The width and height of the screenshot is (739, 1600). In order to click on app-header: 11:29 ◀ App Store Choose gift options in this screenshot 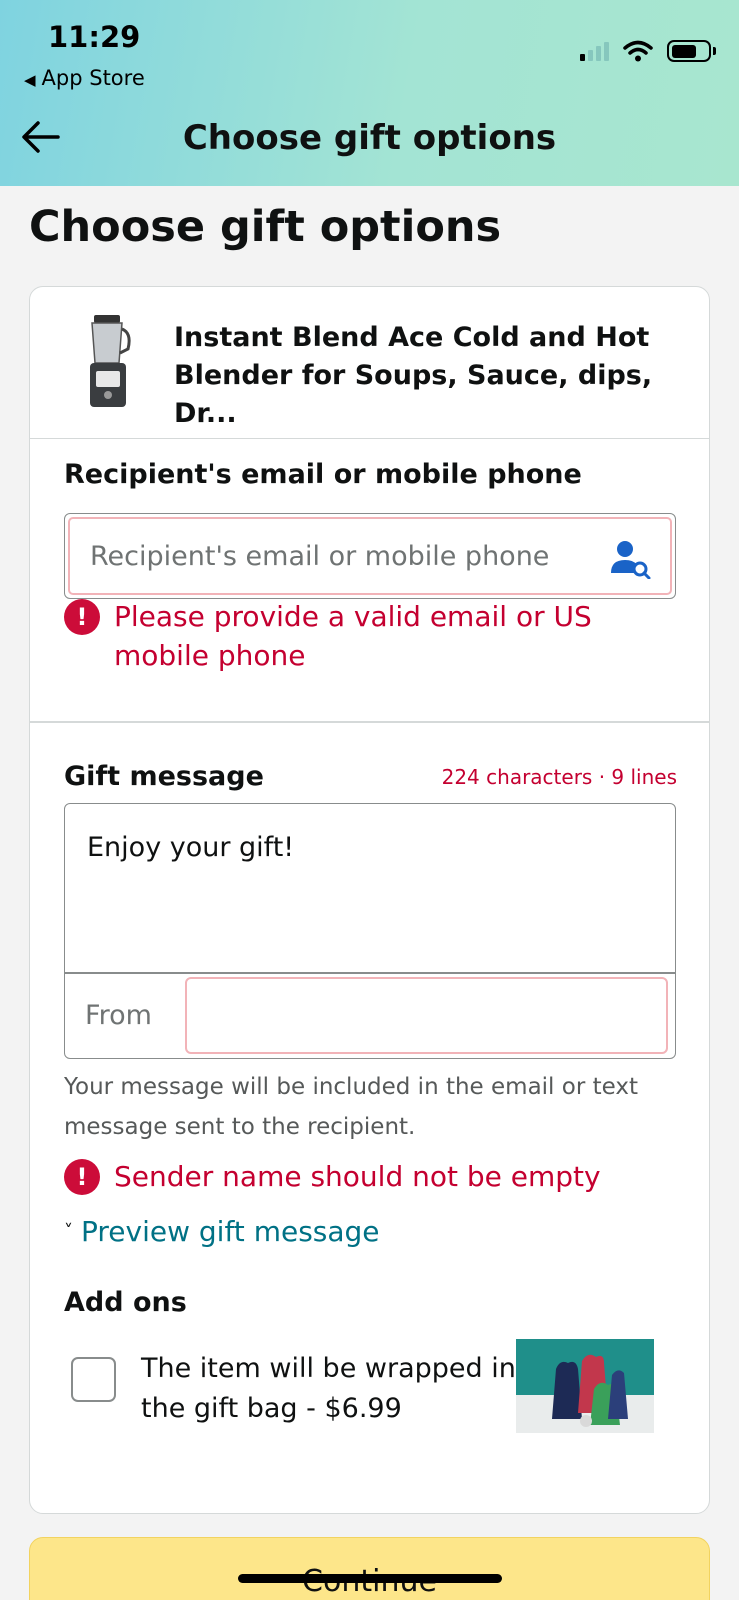, I will do `click(369, 93)`.